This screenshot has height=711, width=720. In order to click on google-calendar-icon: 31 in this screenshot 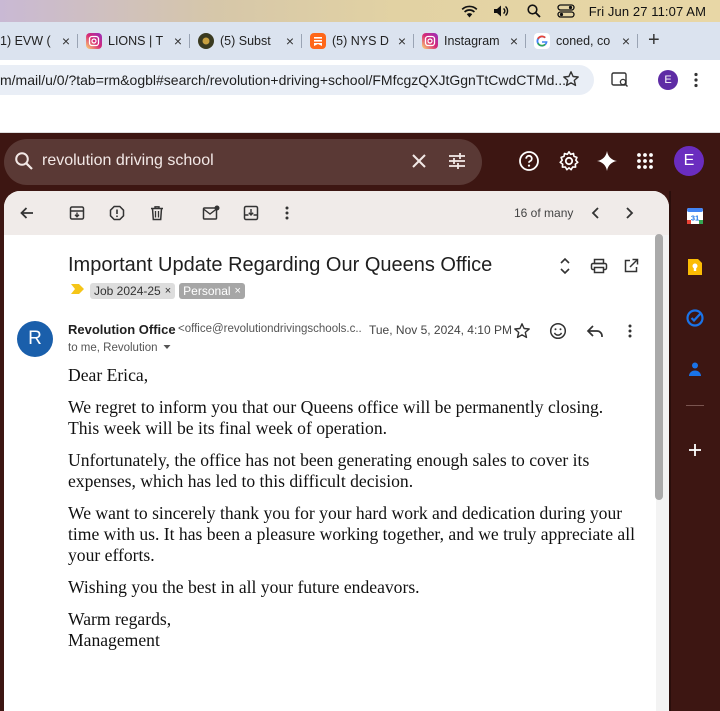, I will do `click(695, 216)`.